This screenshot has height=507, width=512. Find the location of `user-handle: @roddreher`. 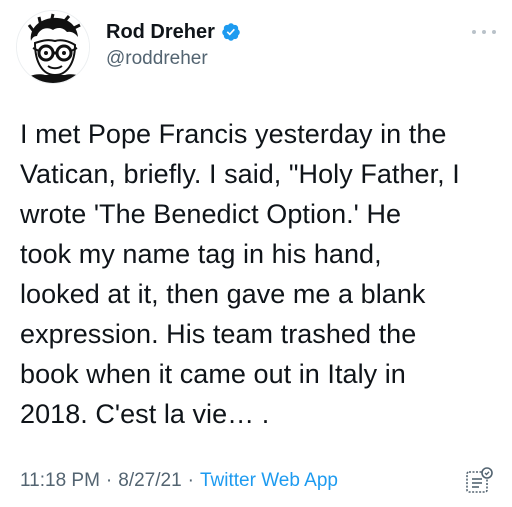

user-handle: @roddreher is located at coordinates (157, 59).